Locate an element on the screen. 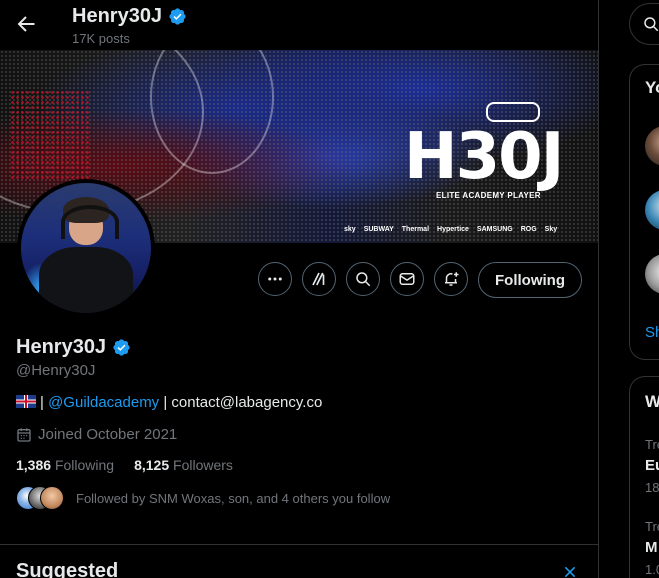 This screenshot has width=659, height=578. grok-button is located at coordinates (319, 279).